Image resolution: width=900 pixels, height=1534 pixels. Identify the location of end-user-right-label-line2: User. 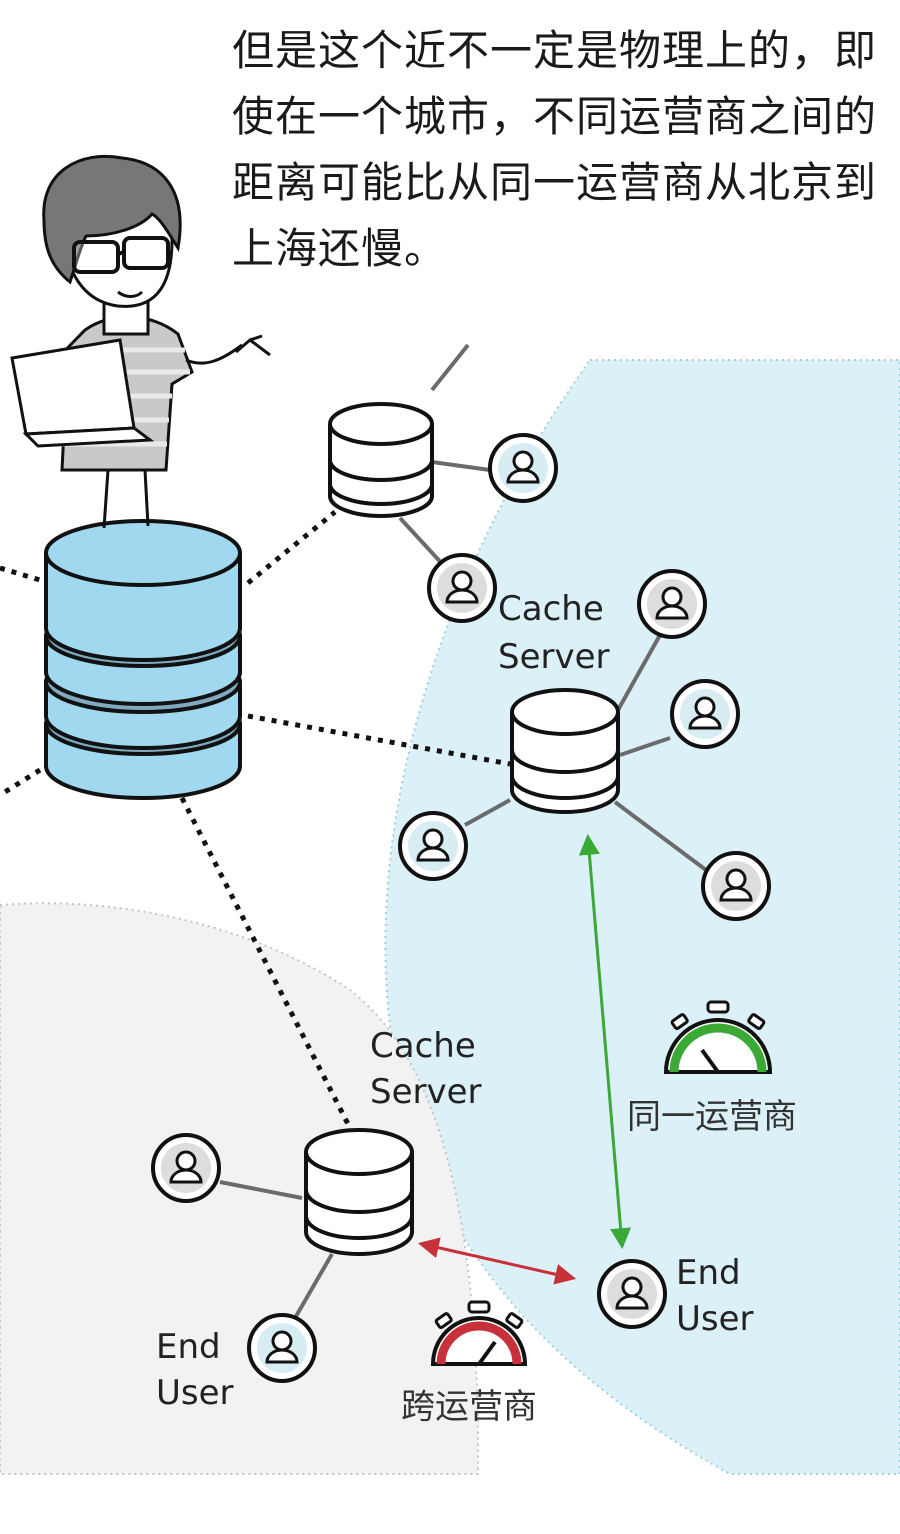
(715, 1319).